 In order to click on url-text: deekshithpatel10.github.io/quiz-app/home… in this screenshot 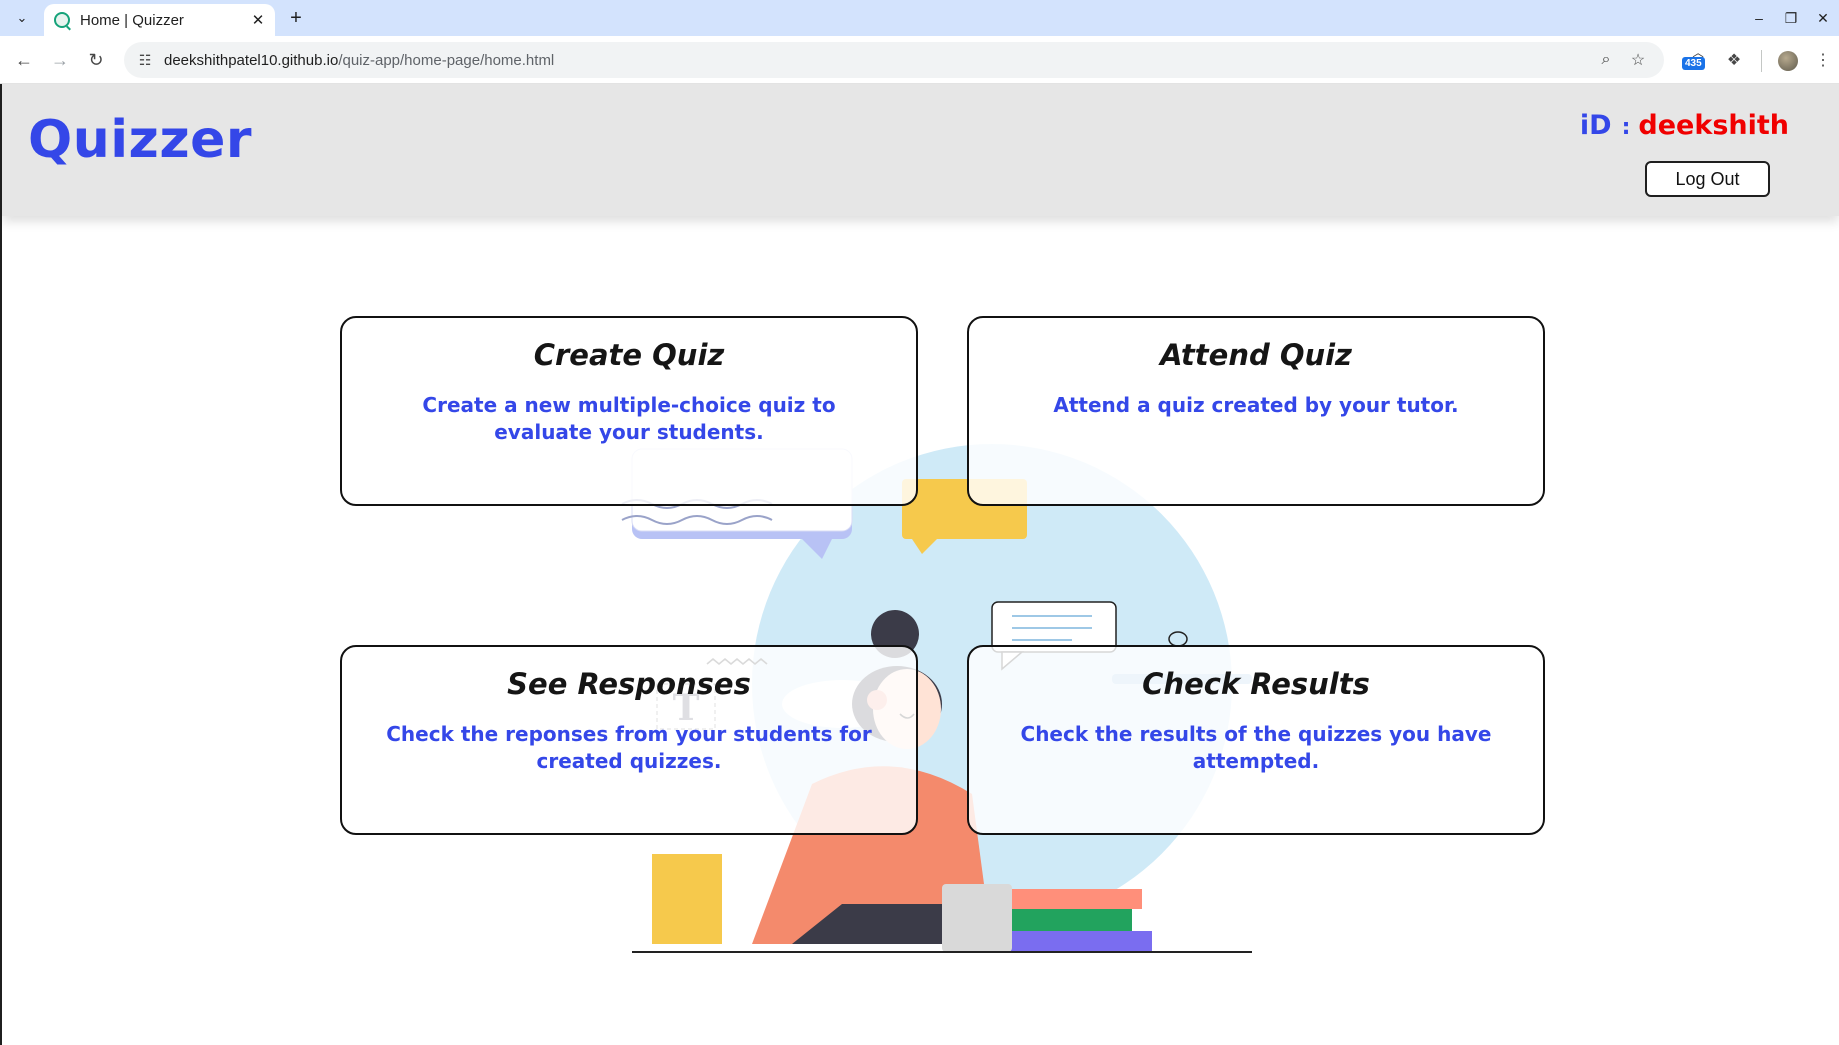, I will do `click(359, 60)`.